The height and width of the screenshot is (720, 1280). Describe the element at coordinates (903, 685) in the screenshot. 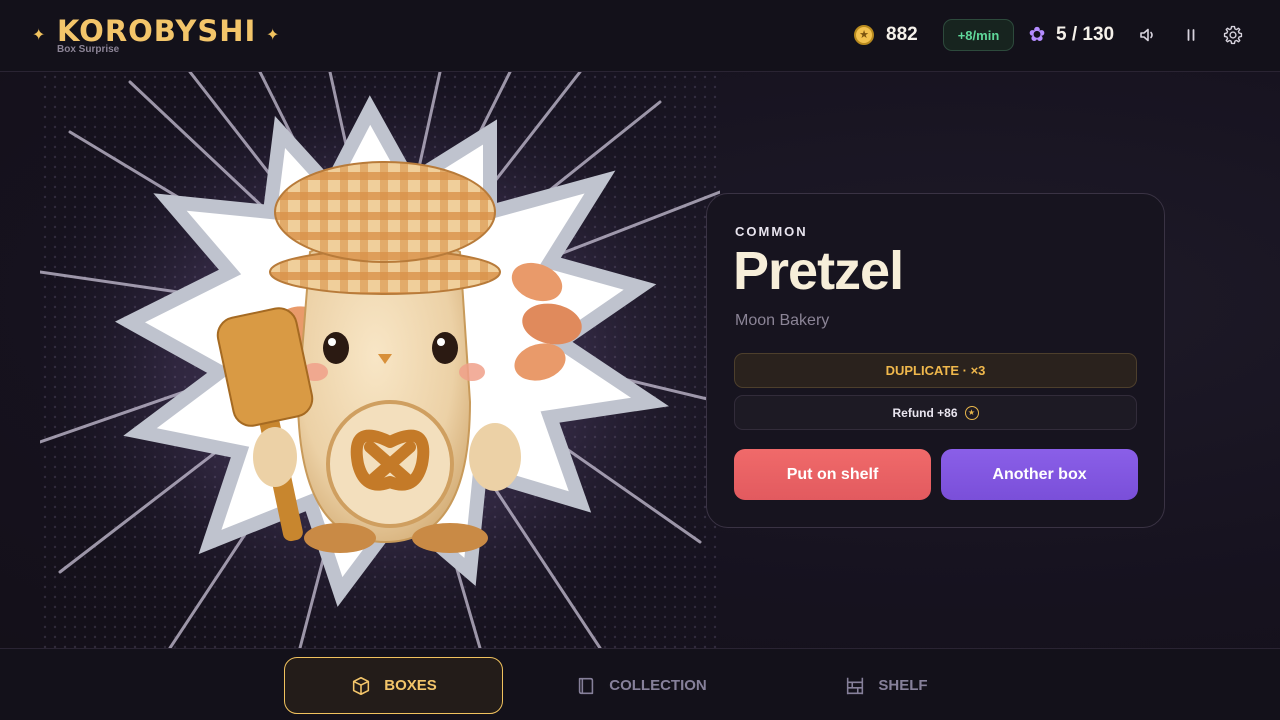

I see `tab-shelf-label: SHELF` at that location.